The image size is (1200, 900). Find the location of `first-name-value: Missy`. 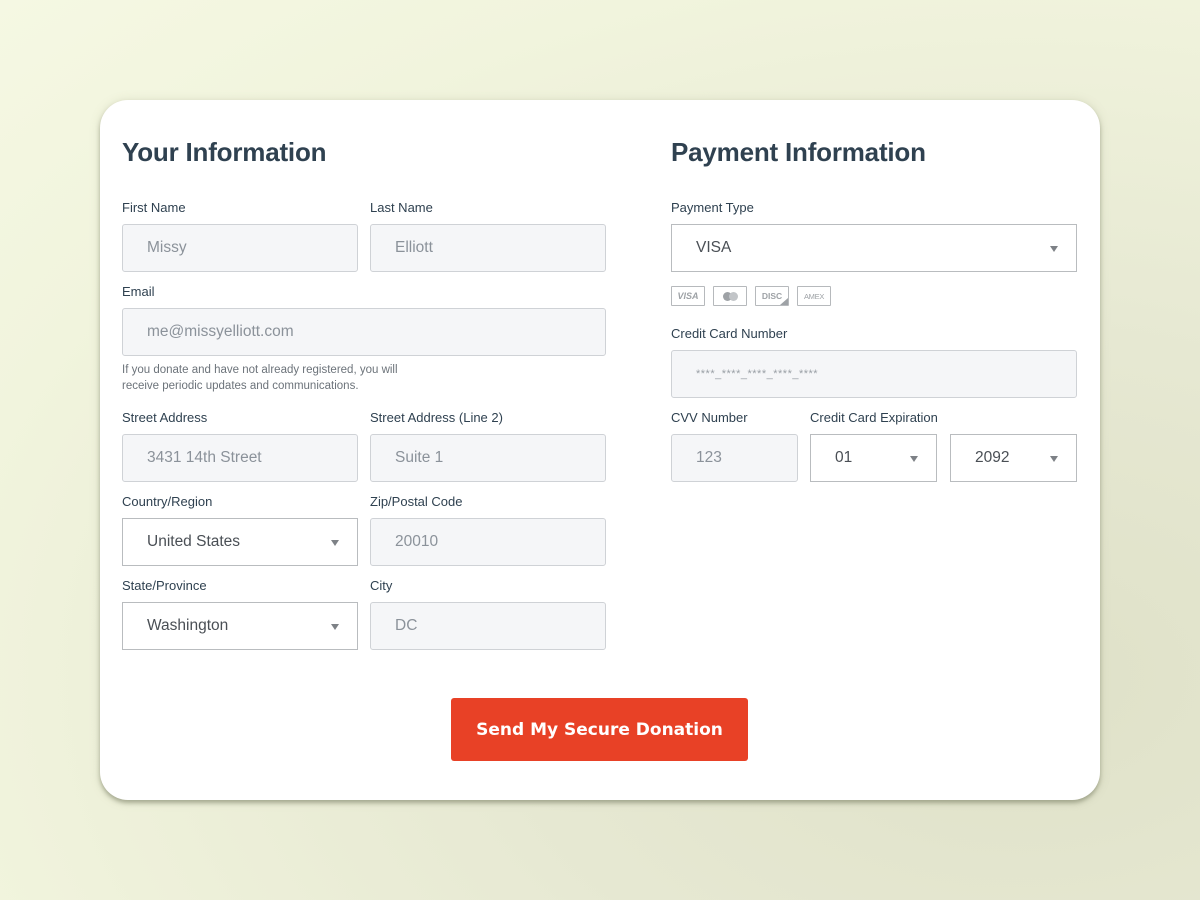

first-name-value: Missy is located at coordinates (167, 247).